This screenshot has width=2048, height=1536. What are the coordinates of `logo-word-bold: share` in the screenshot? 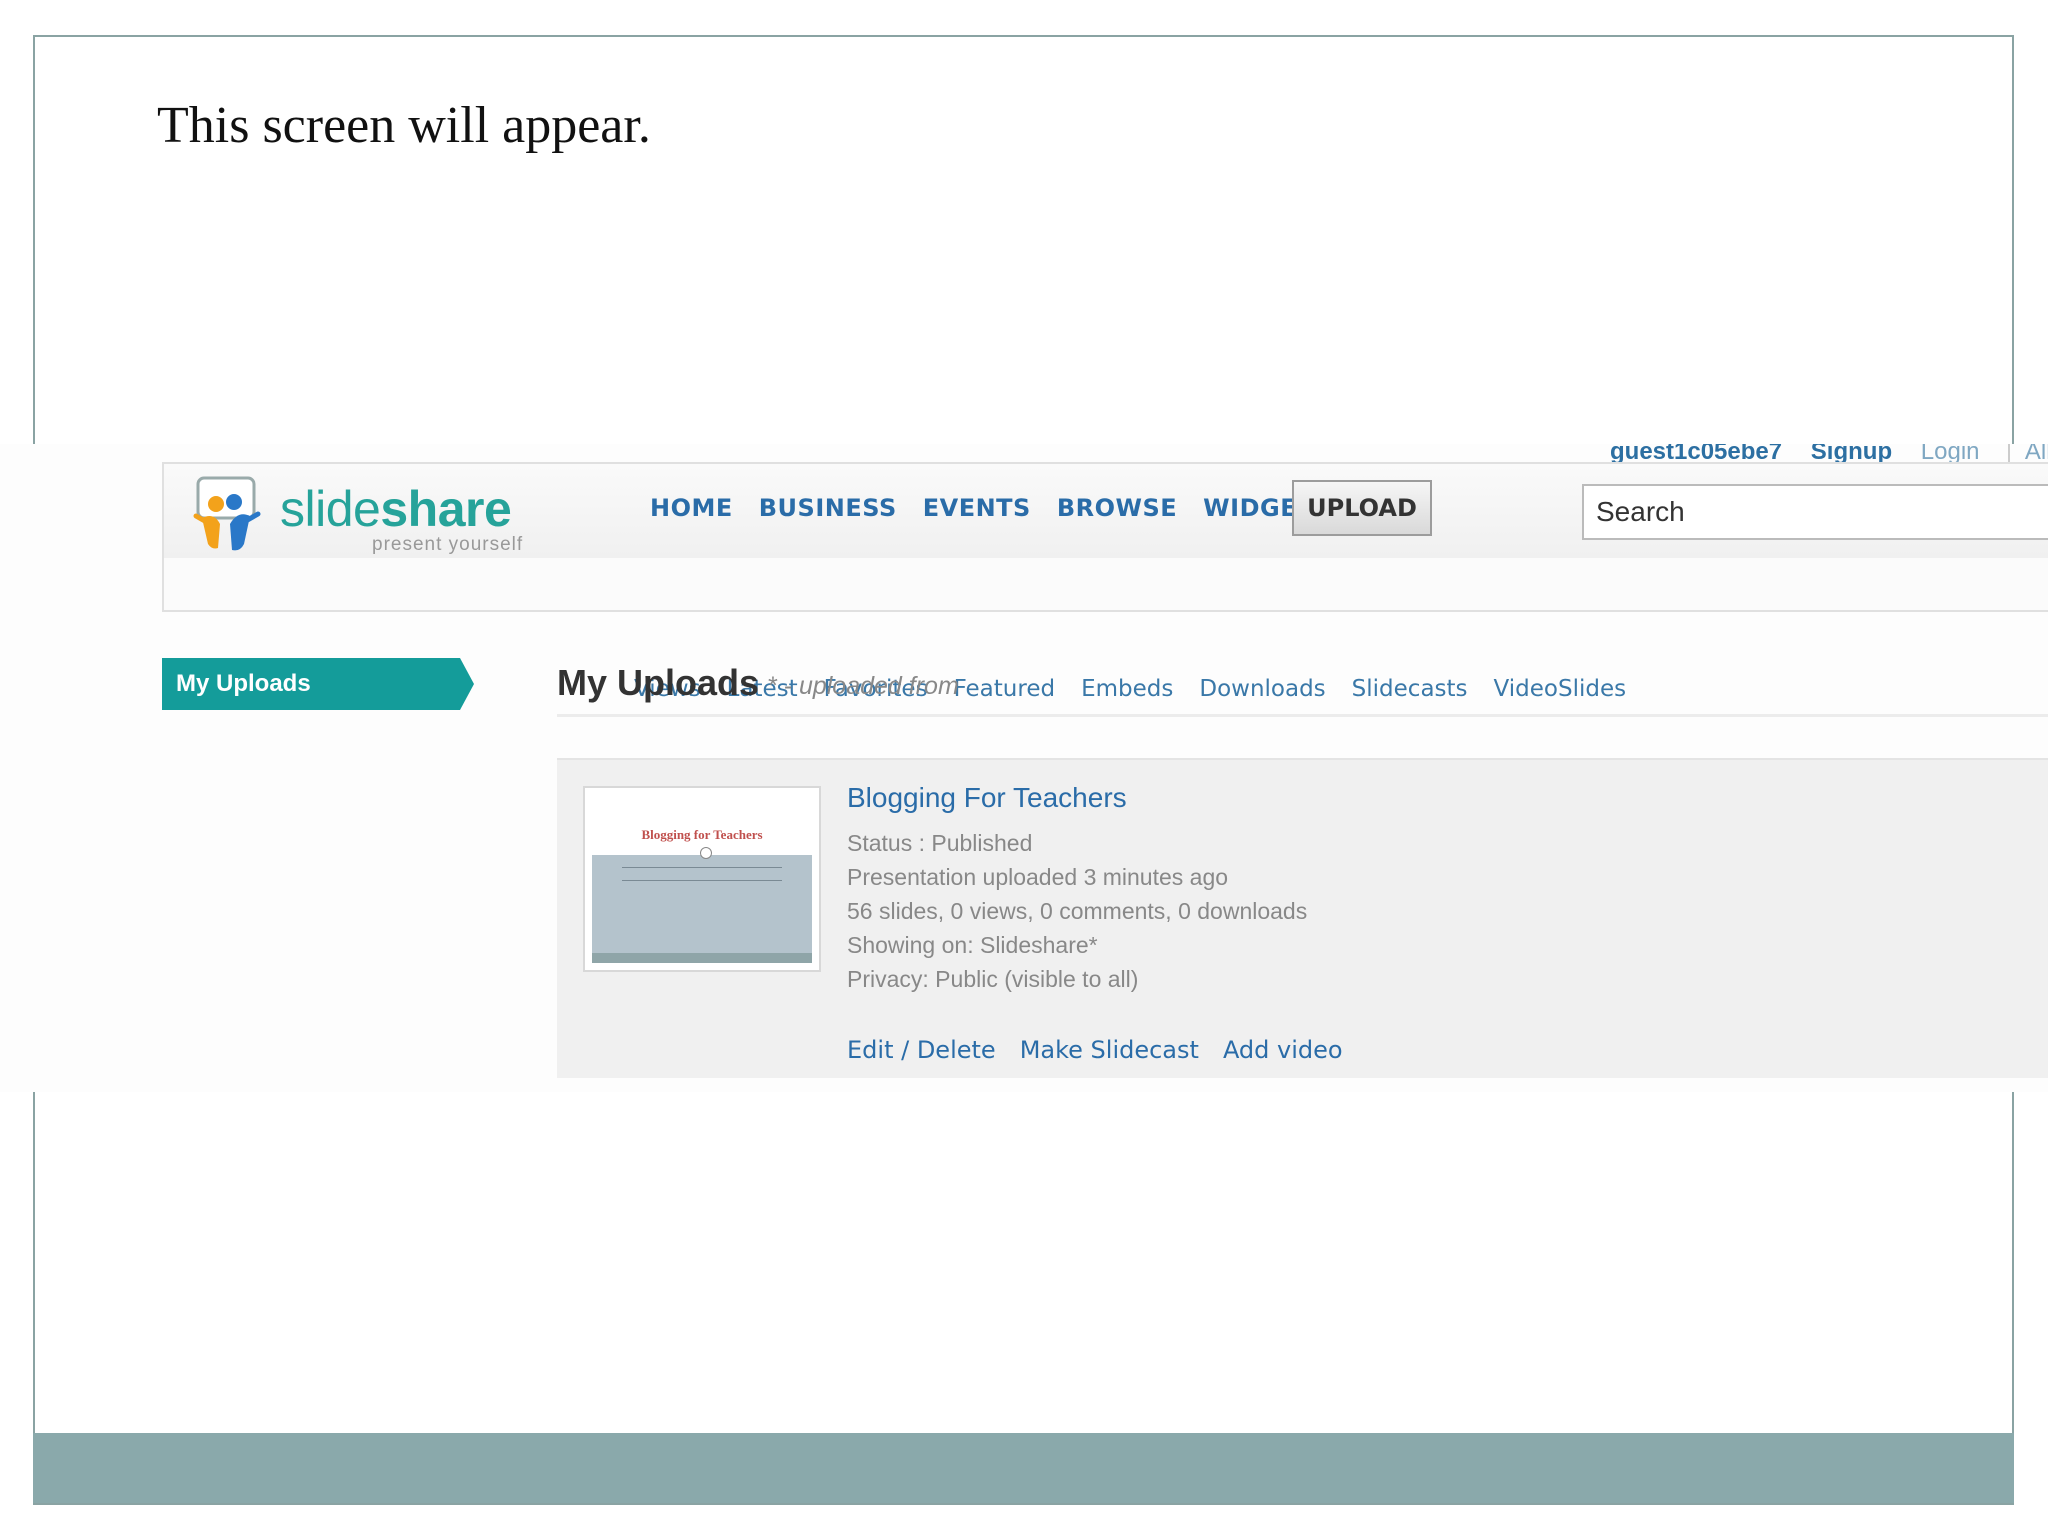 It's located at (446, 509).